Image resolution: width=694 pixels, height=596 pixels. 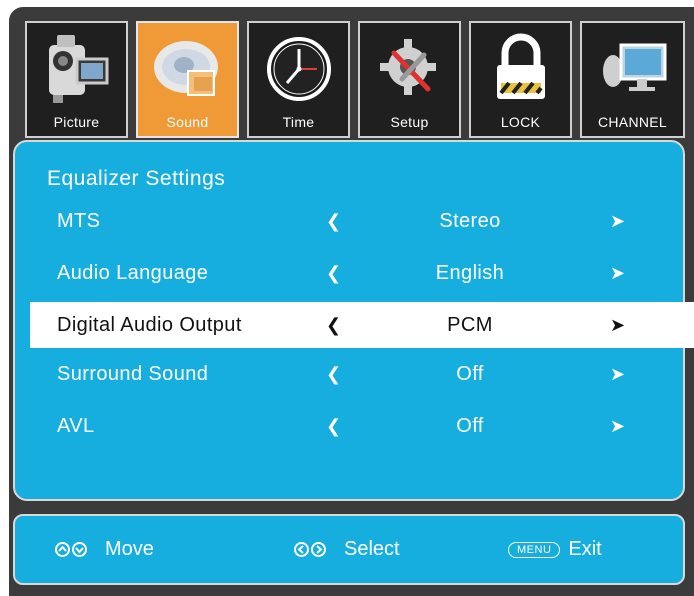 I want to click on tab-setup: Setup, so click(x=409, y=79).